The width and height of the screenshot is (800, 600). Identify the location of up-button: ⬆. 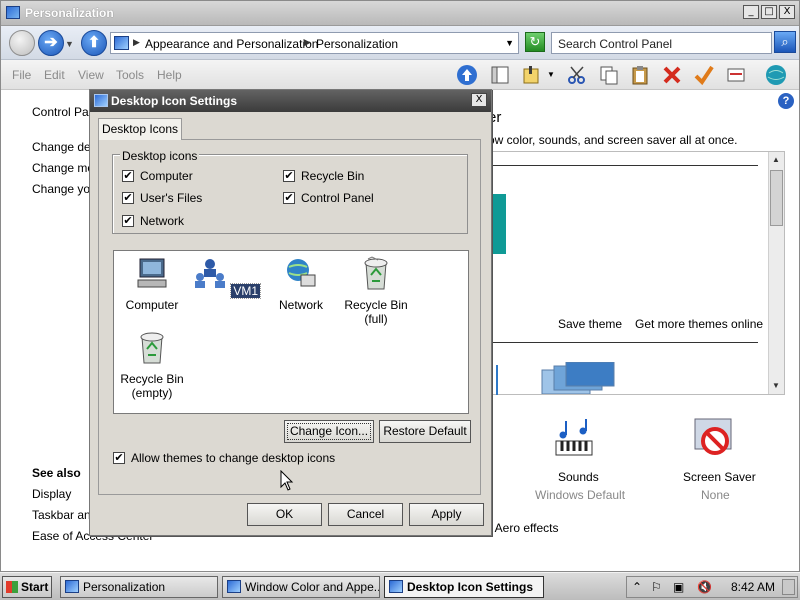
(94, 43).